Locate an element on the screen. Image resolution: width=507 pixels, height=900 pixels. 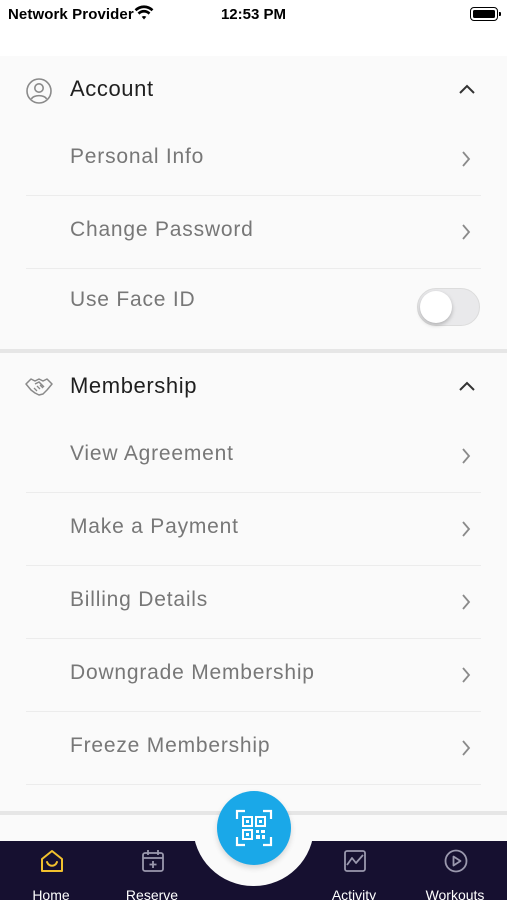
make-payment-row: Make a Payment is located at coordinates (253, 529).